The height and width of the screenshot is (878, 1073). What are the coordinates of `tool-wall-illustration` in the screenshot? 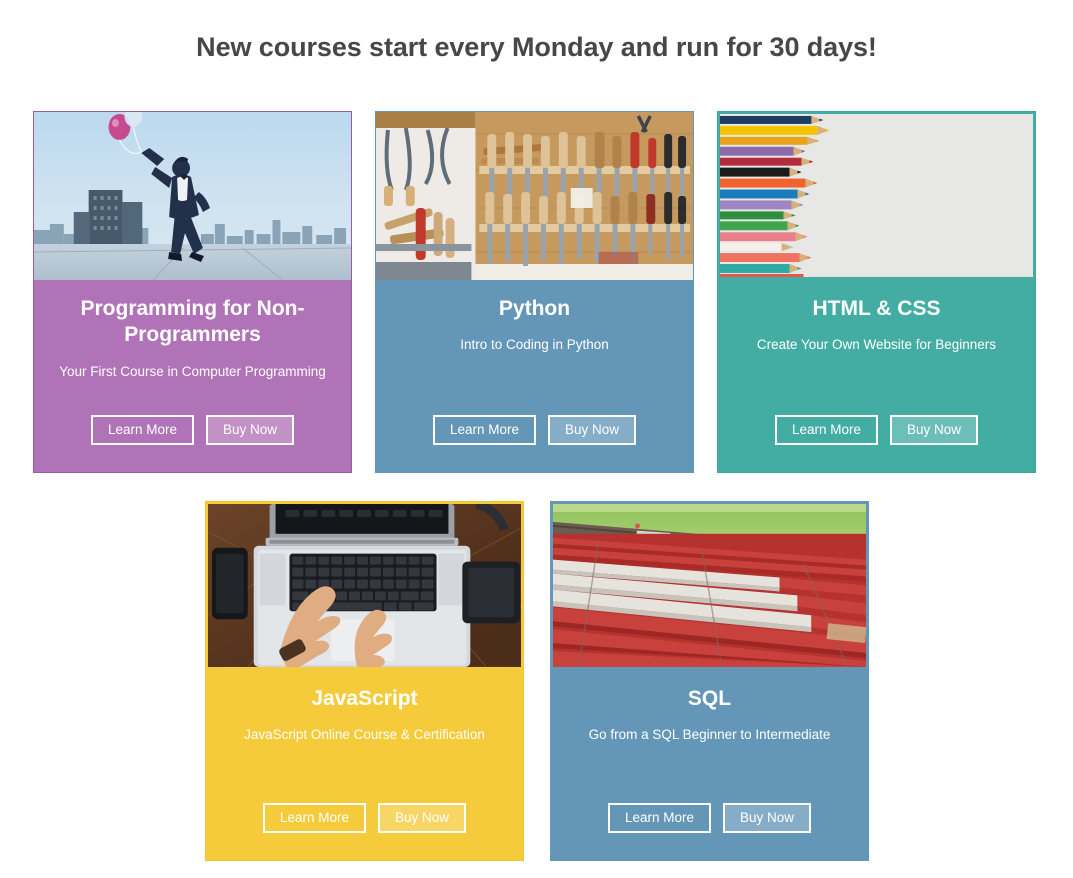 It's located at (534, 196).